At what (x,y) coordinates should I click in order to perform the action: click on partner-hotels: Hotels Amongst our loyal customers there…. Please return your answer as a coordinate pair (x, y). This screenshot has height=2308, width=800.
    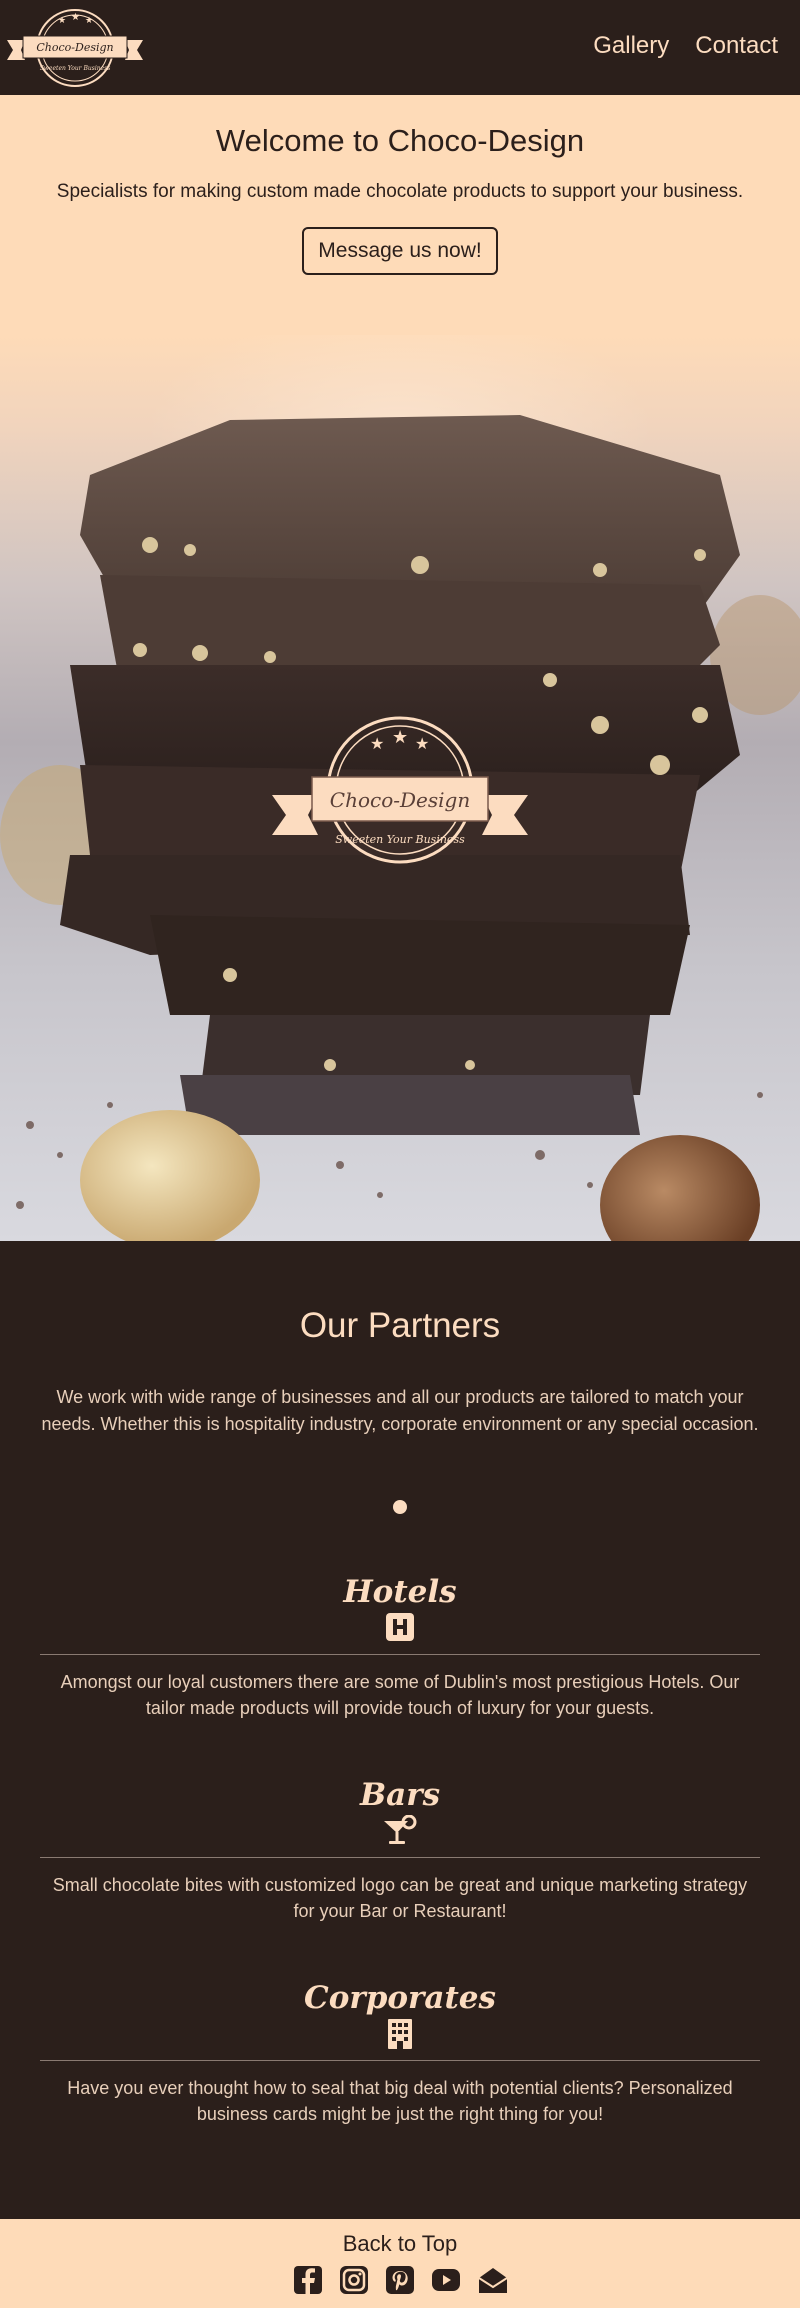
    Looking at the image, I should click on (400, 1647).